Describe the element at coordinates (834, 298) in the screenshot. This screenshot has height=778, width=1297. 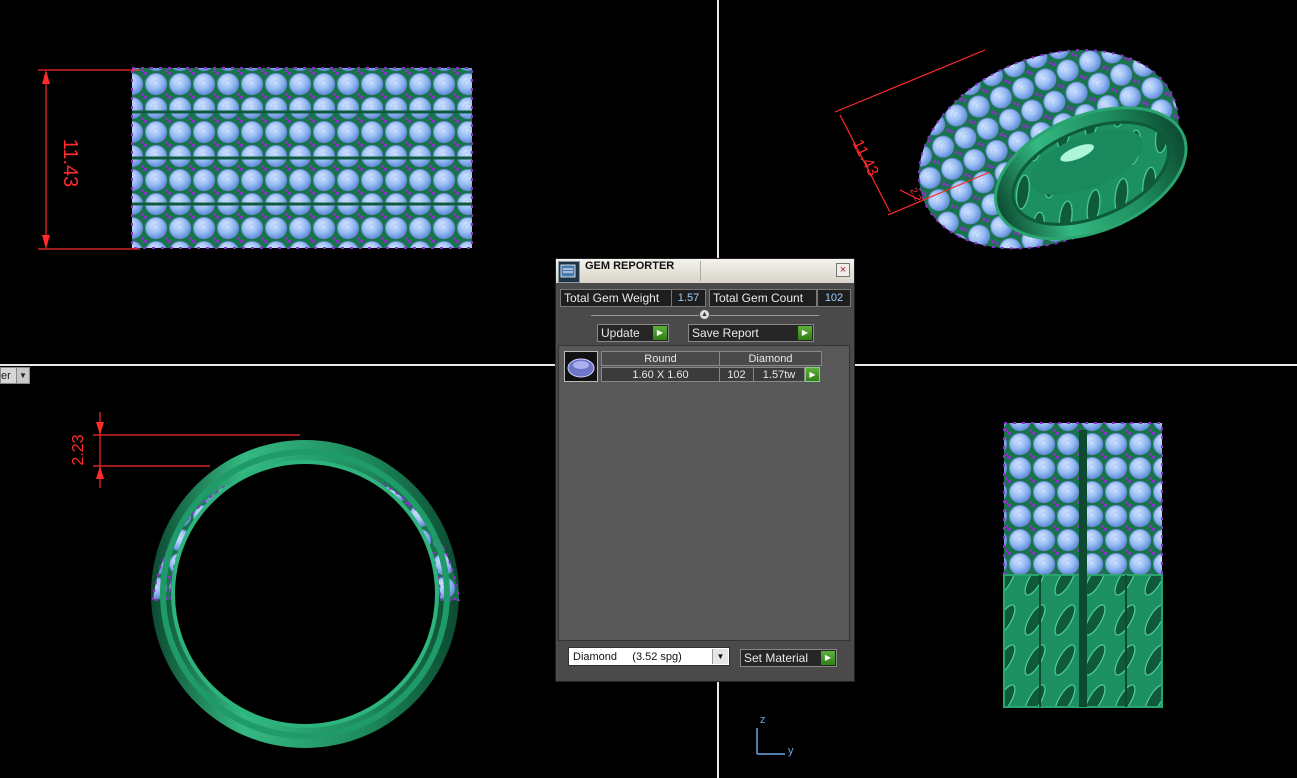
I see `total-gem-count-value: 102` at that location.